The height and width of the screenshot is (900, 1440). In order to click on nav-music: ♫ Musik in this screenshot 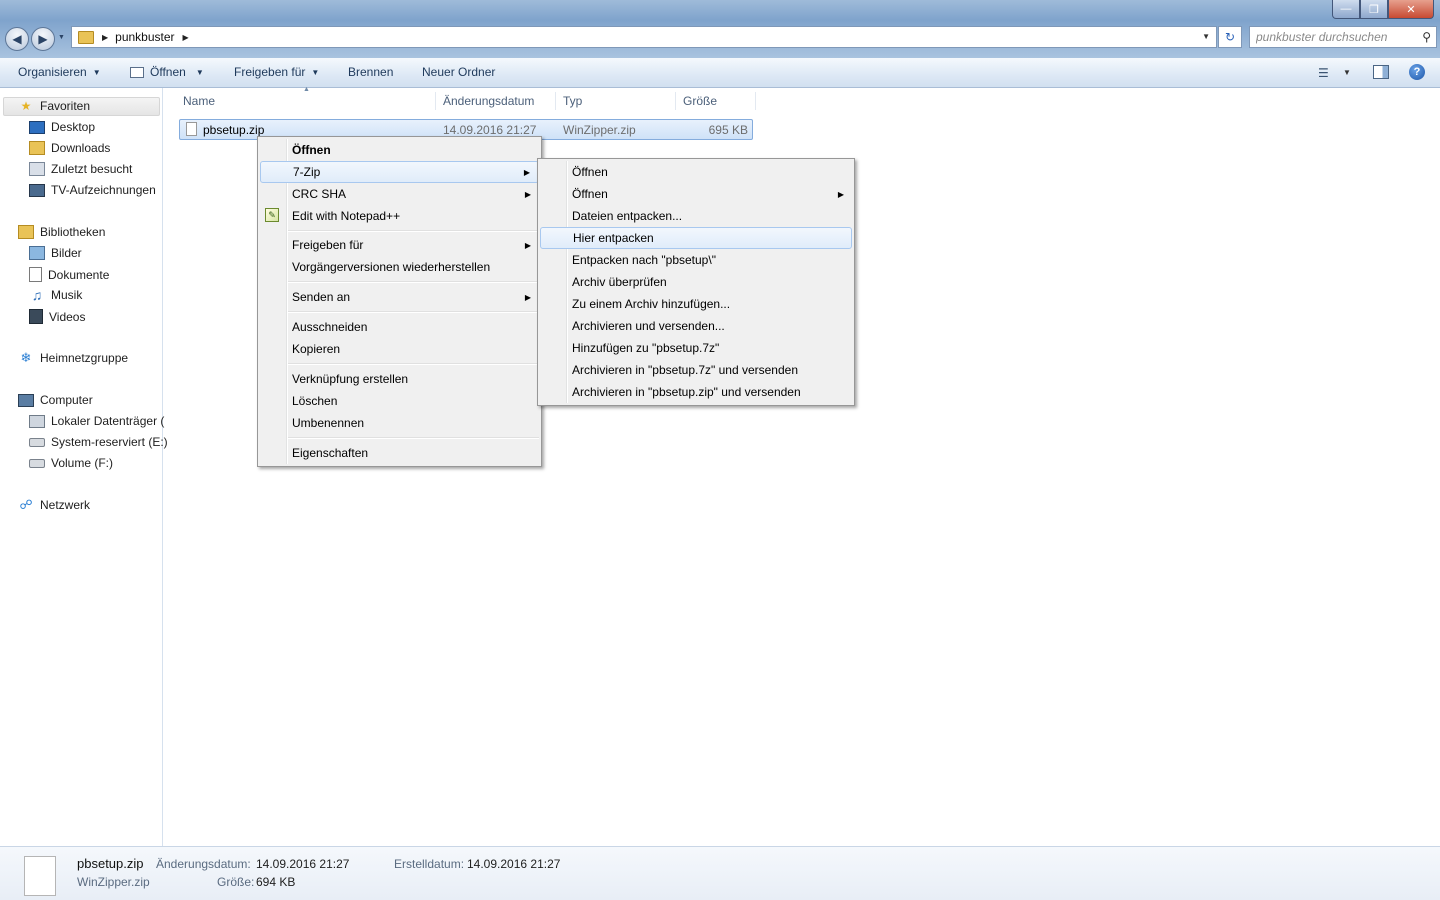, I will do `click(56, 295)`.